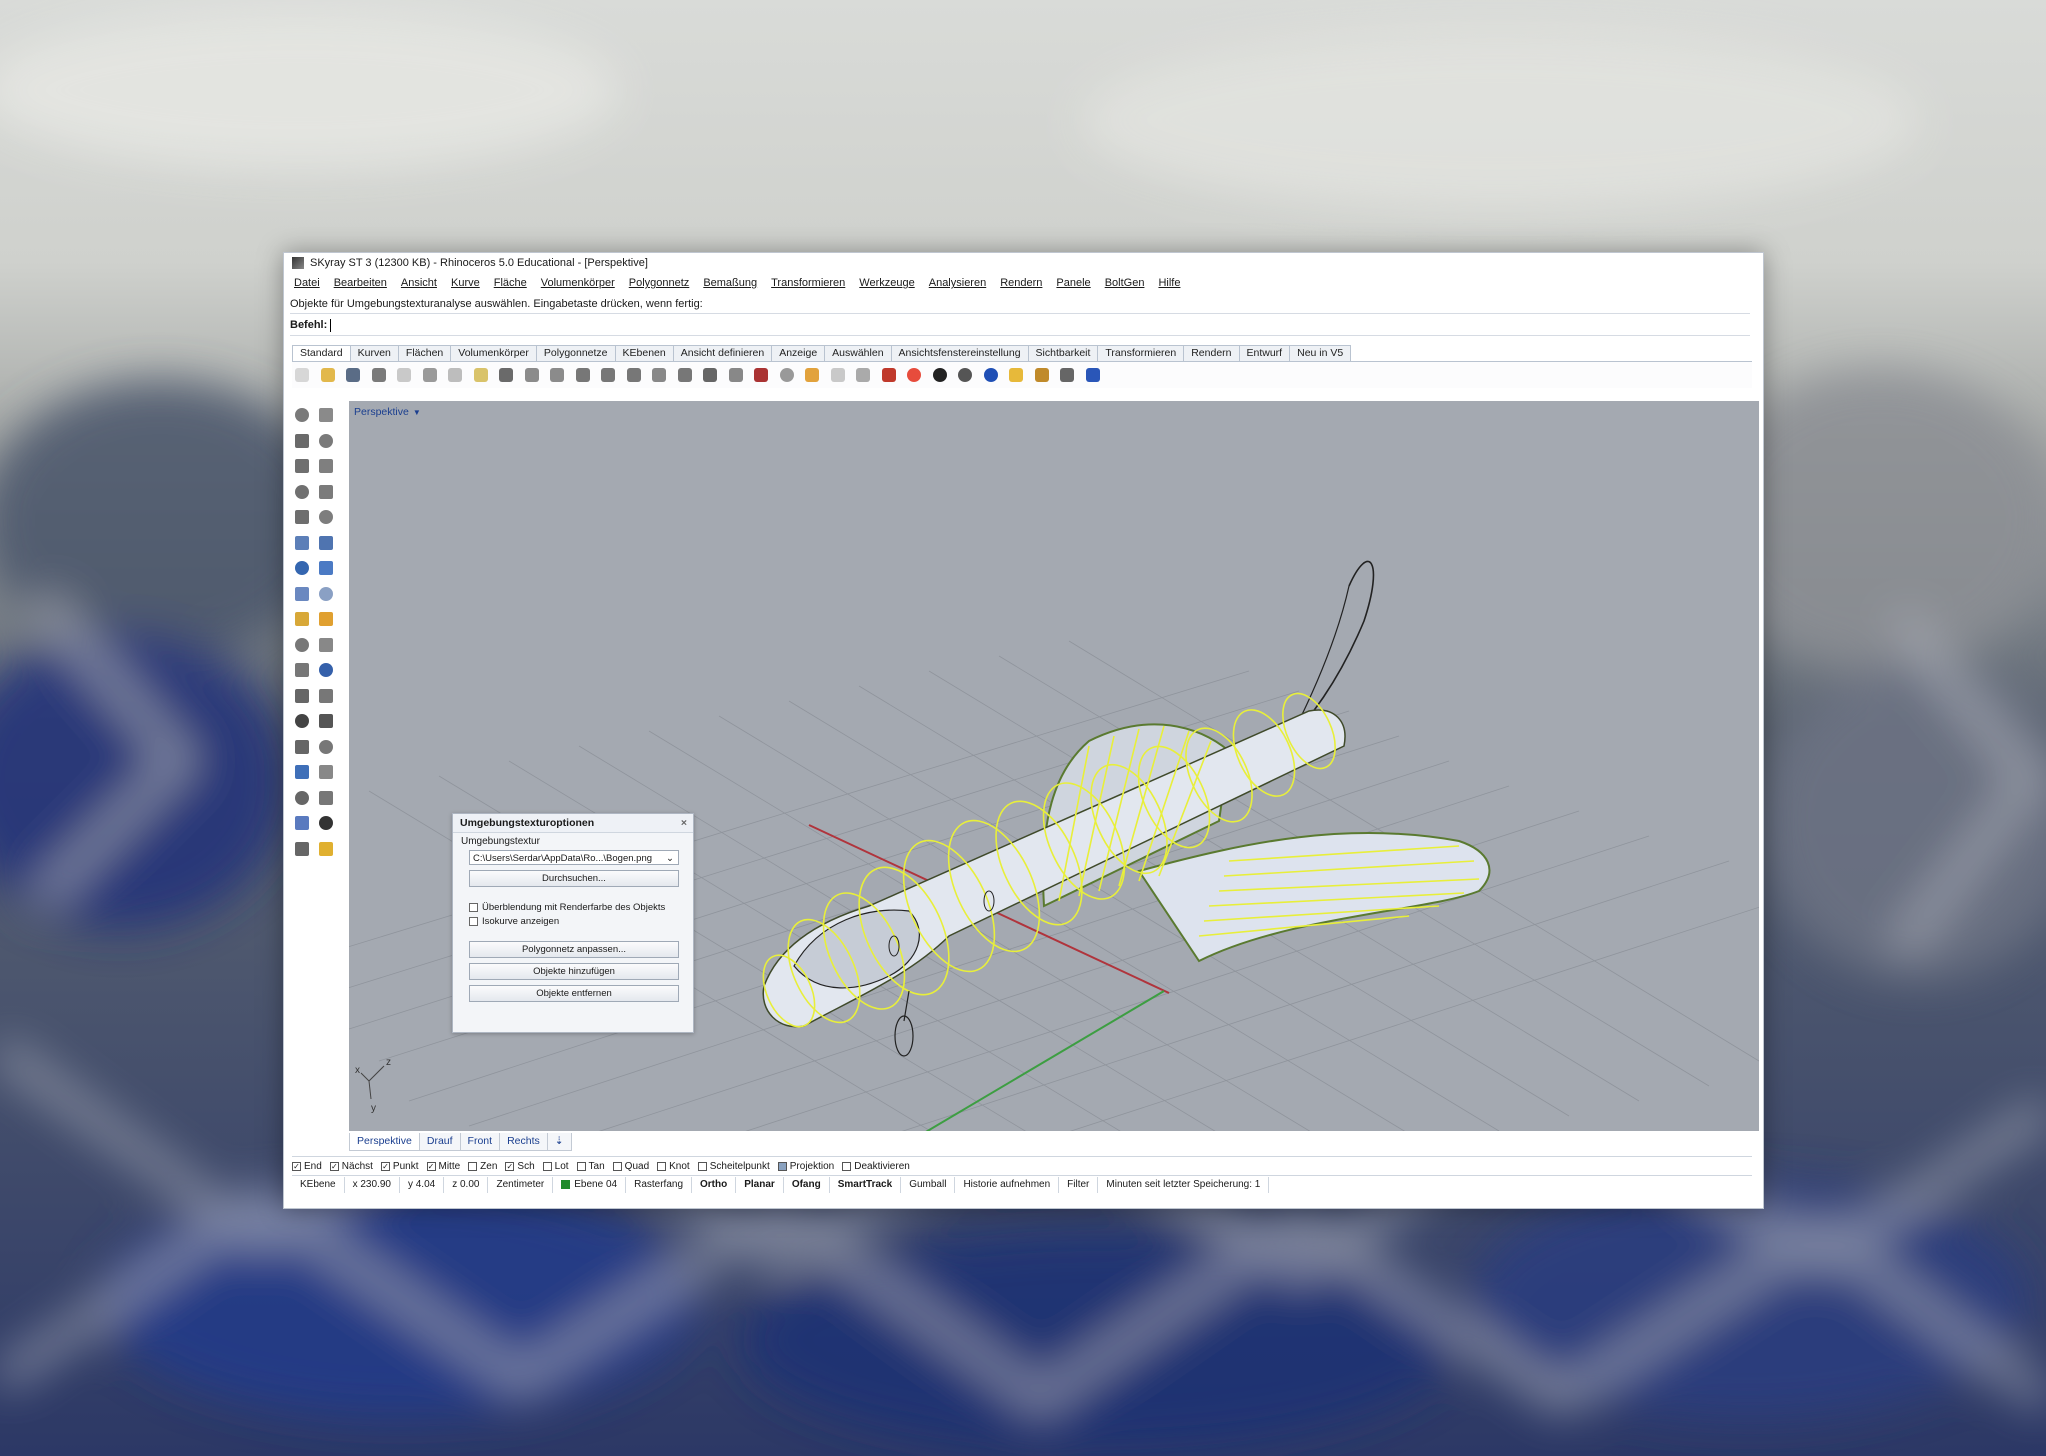 The image size is (2046, 1456). What do you see at coordinates (521, 1185) in the screenshot?
I see `status-units: Zentimeter` at bounding box center [521, 1185].